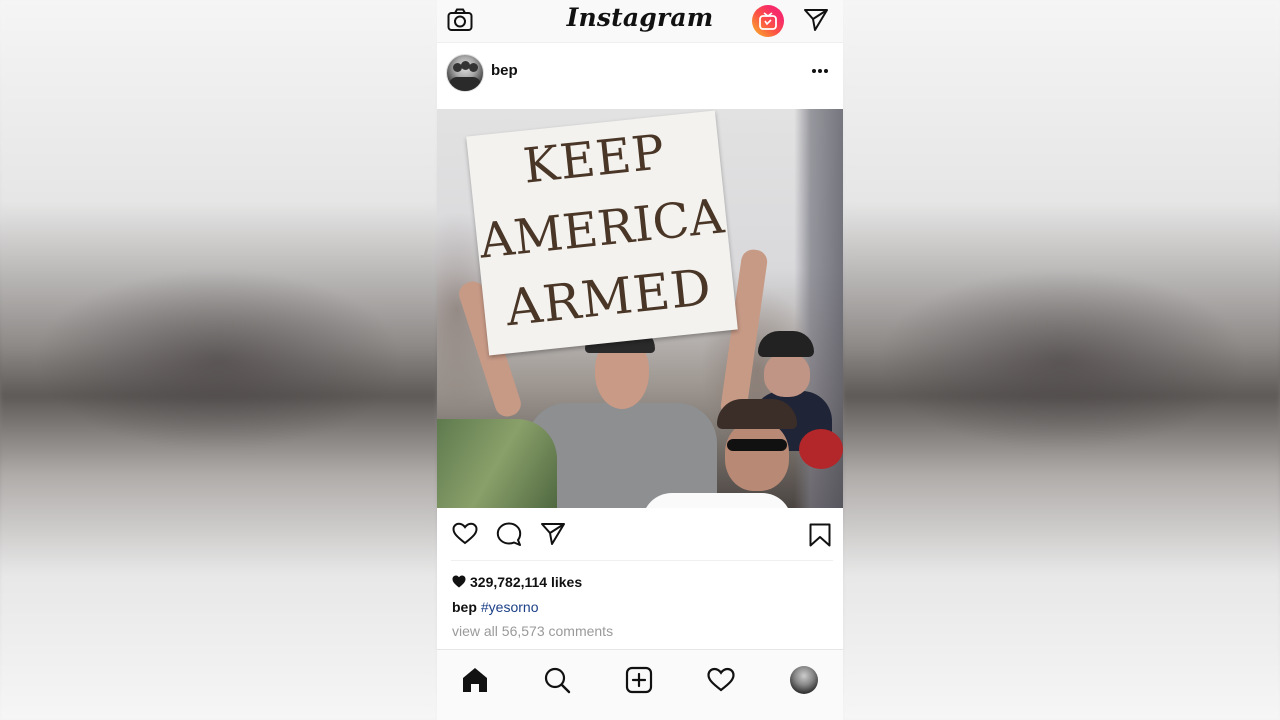  I want to click on second-sign, so click(717, 500).